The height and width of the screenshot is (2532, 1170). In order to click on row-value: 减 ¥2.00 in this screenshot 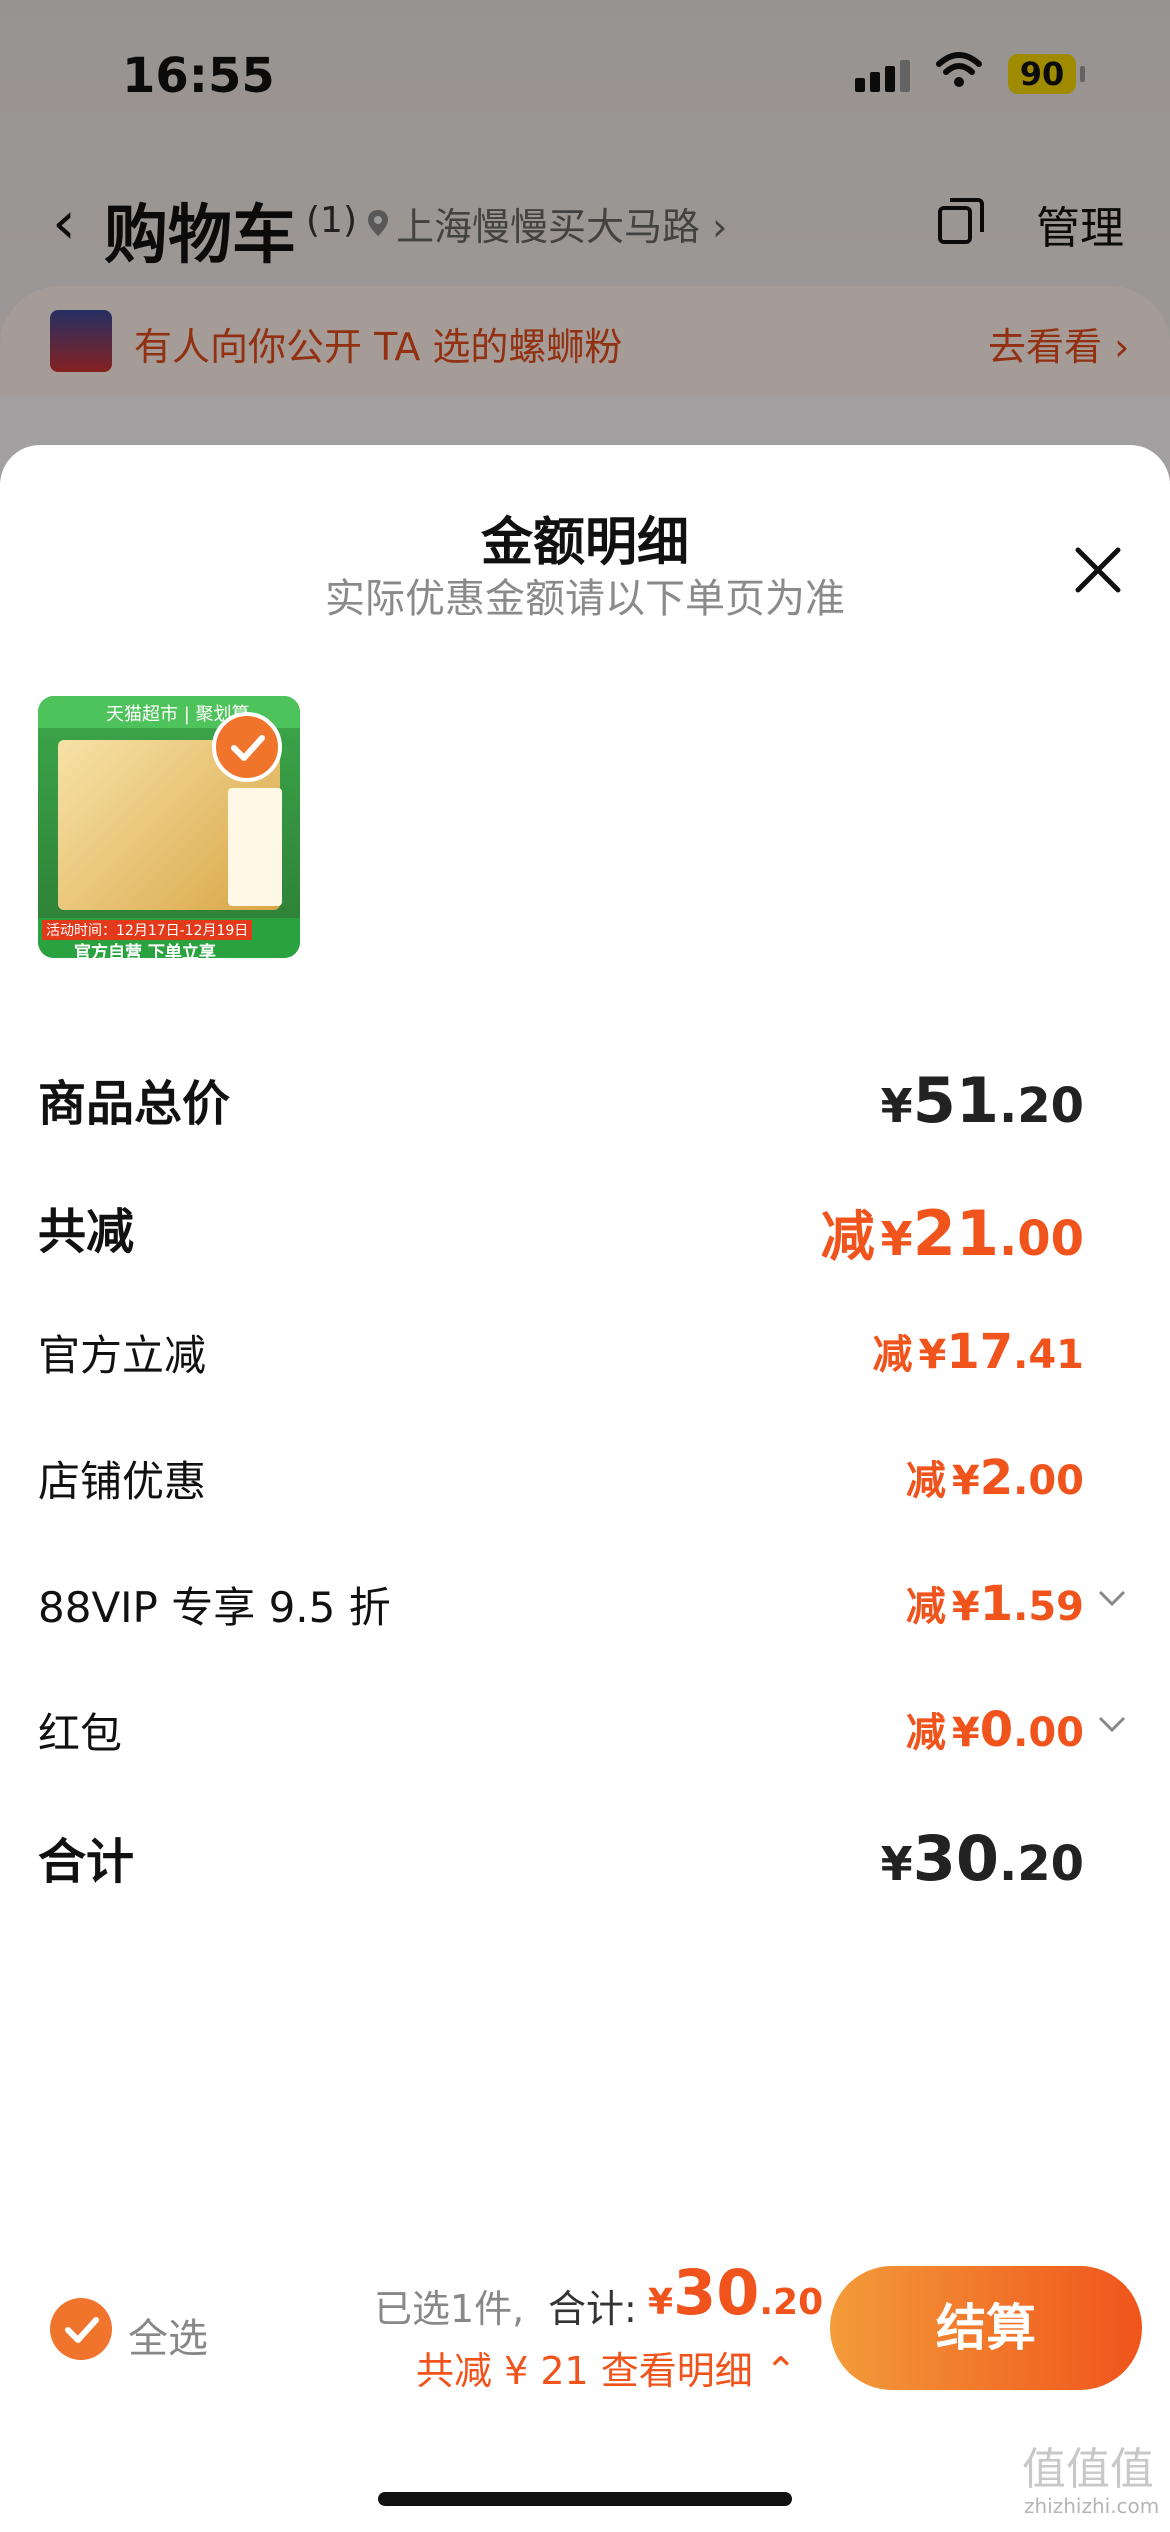, I will do `click(994, 1478)`.